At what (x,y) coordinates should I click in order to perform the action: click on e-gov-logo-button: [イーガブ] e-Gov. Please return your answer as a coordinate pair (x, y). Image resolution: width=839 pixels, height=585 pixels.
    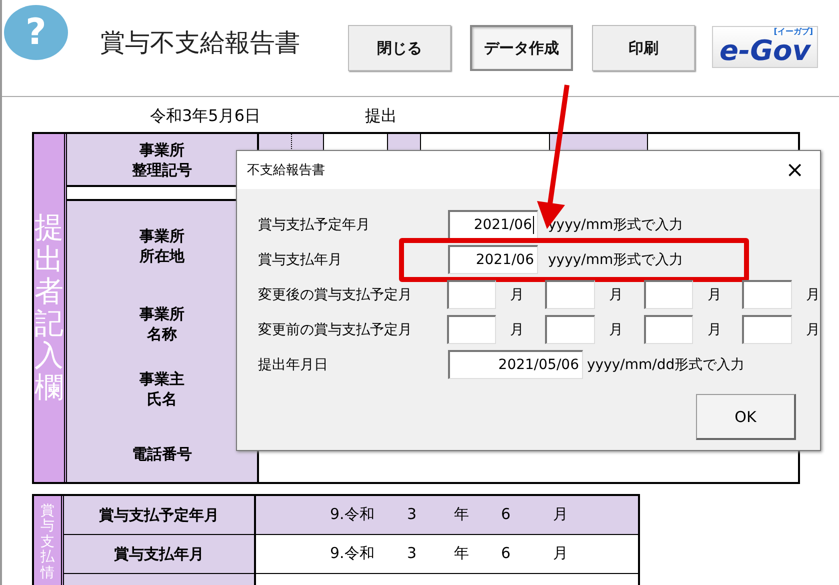
    Looking at the image, I should click on (765, 47).